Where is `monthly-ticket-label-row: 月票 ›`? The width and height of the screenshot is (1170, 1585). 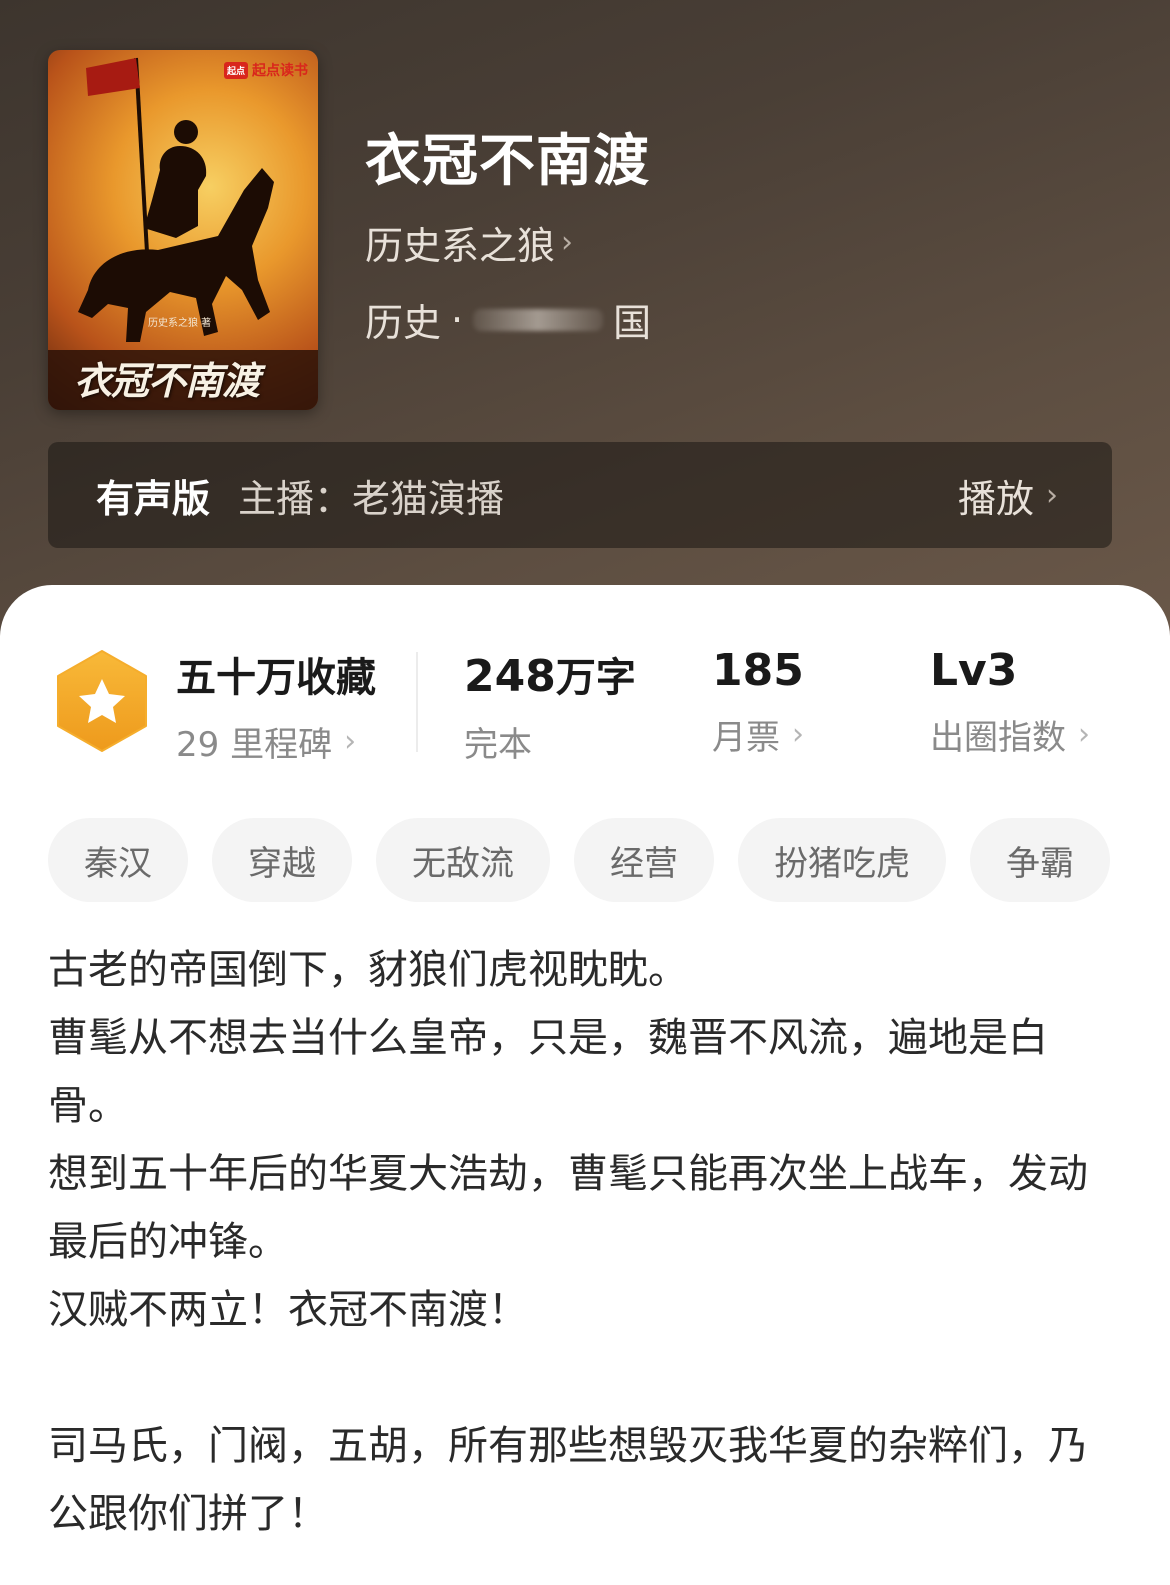 monthly-ticket-label-row: 月票 › is located at coordinates (758, 734).